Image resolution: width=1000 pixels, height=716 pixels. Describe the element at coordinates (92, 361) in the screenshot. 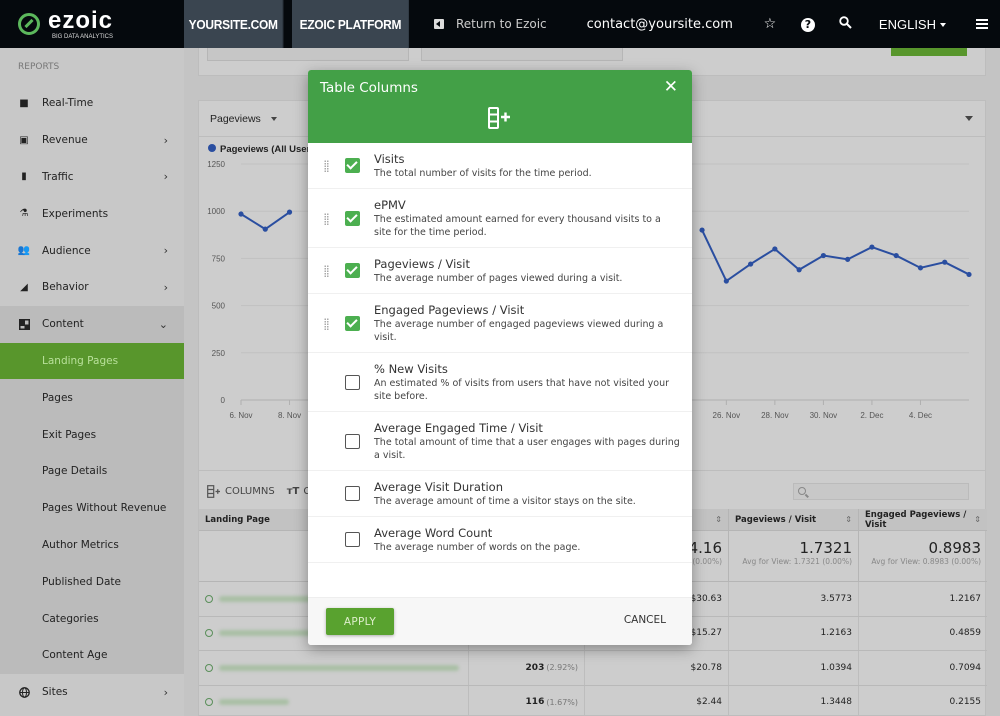

I see `sidebar-subitem-landing-pages: Landing Pages` at that location.